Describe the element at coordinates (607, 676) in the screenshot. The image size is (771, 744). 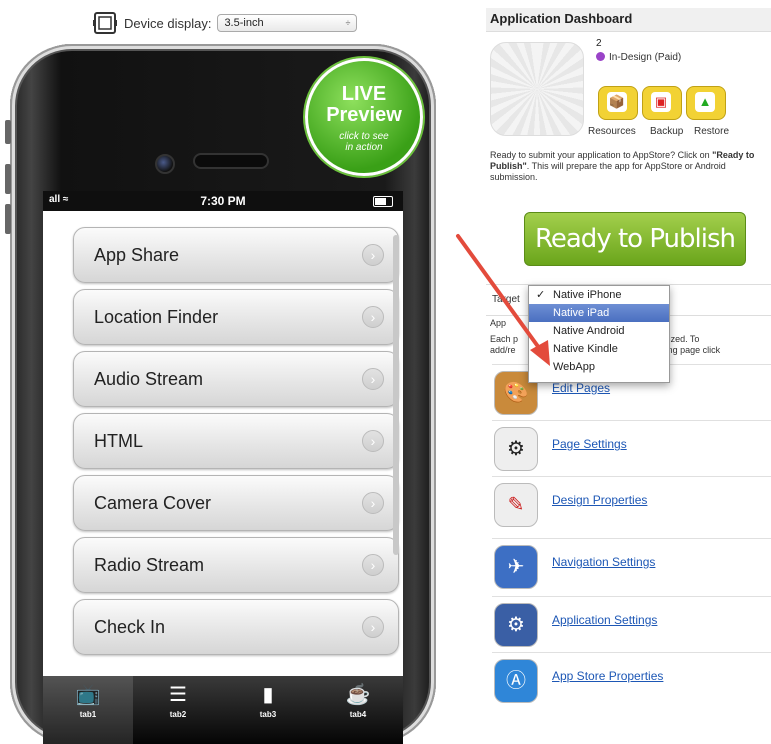
I see `app-store-properties-link: App Store Properties` at that location.